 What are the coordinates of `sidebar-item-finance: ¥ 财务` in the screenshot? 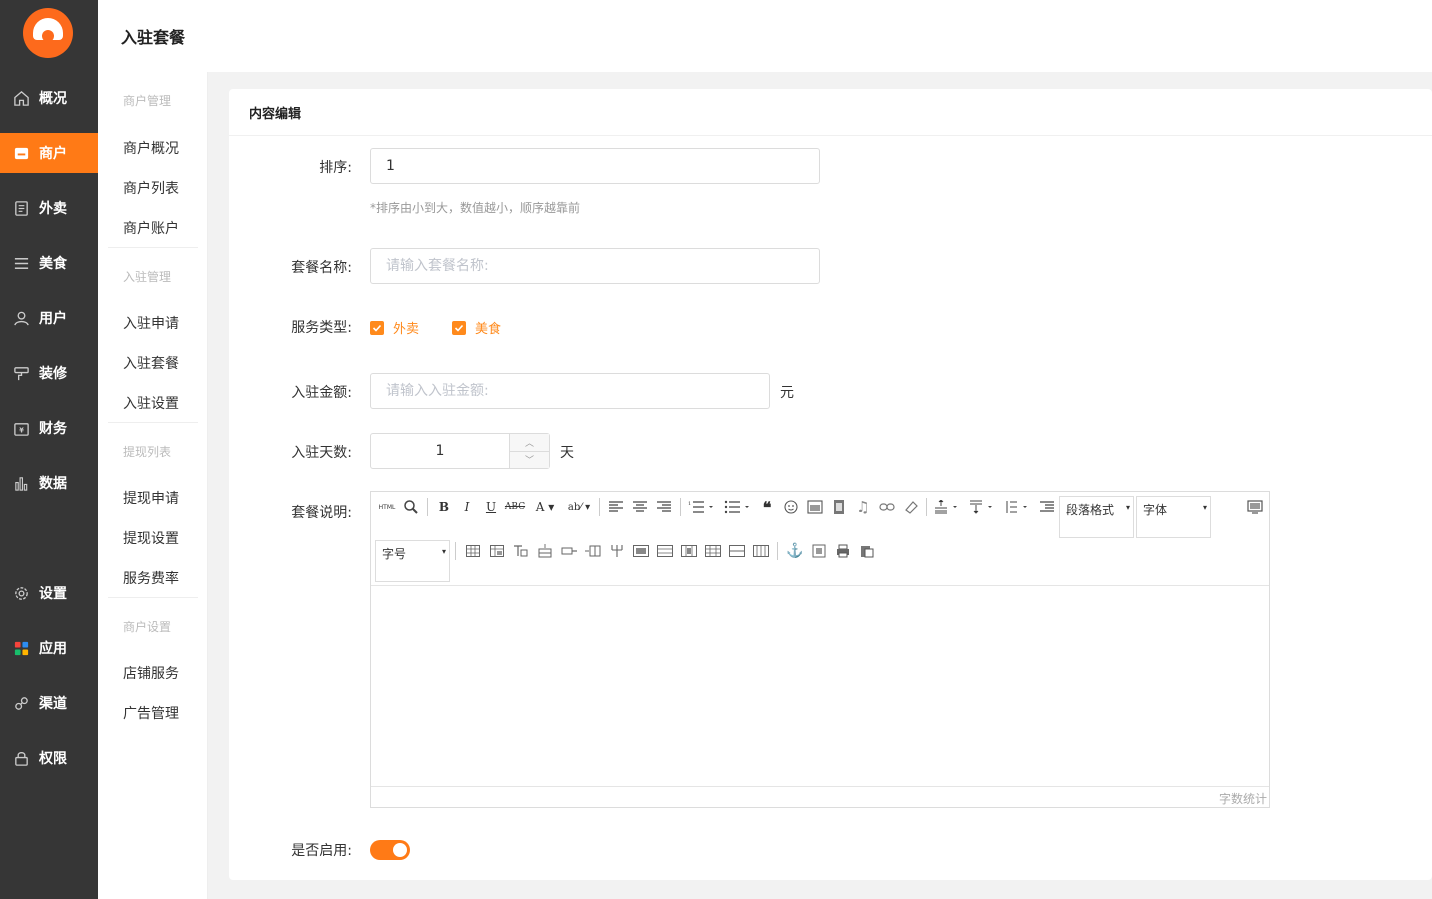 It's located at (49, 428).